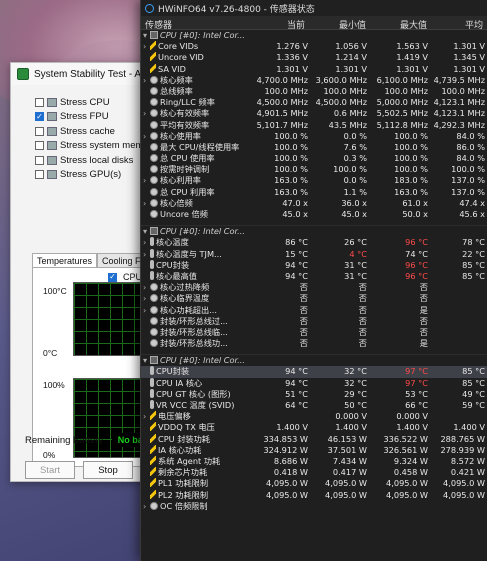 Image resolution: width=487 pixels, height=561 pixels. I want to click on sensor-row: SA VID 1.301 V 1.301 V 1.301 V 1.301 V, so click(314, 69).